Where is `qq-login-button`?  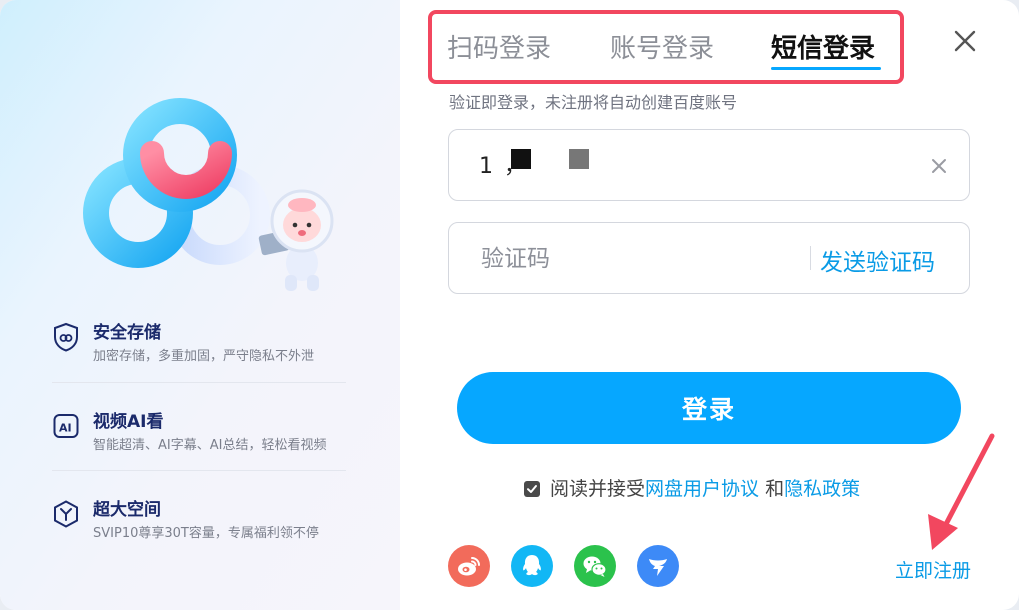
qq-login-button is located at coordinates (532, 566).